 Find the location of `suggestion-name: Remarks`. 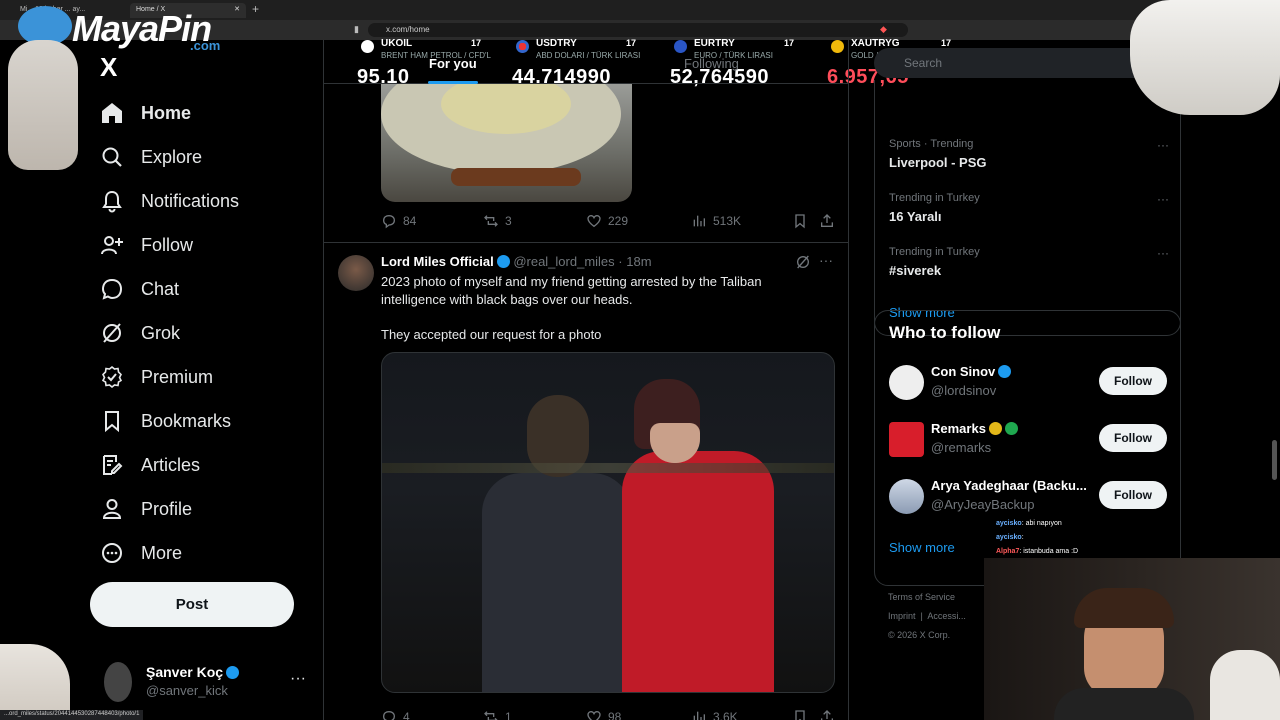

suggestion-name: Remarks is located at coordinates (958, 428).